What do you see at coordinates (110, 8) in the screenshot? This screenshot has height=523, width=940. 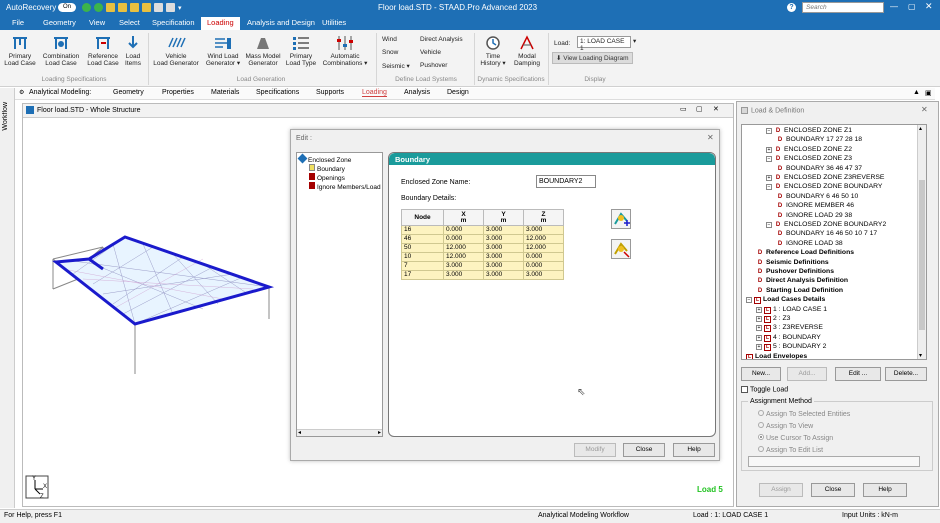 I see `new-file-icon` at bounding box center [110, 8].